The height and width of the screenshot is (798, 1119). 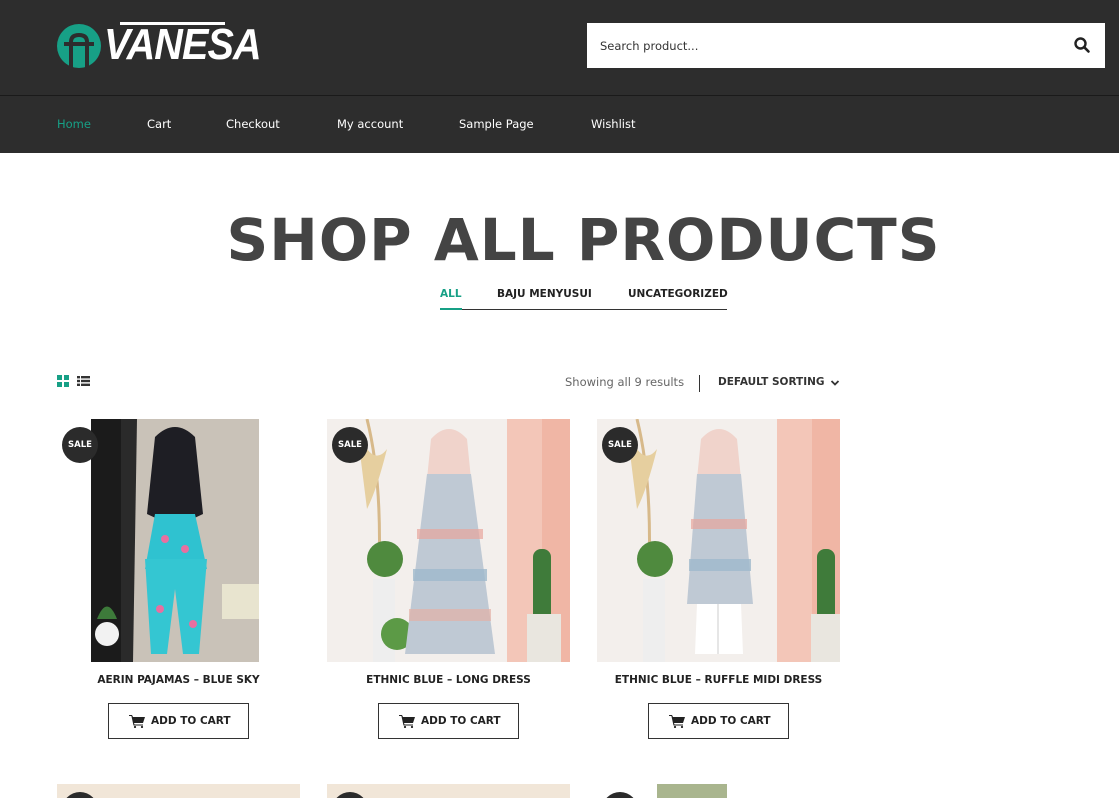 I want to click on product-title: ETHNIC BLUE – RUFFLE MIDI DRESS, so click(x=718, y=680).